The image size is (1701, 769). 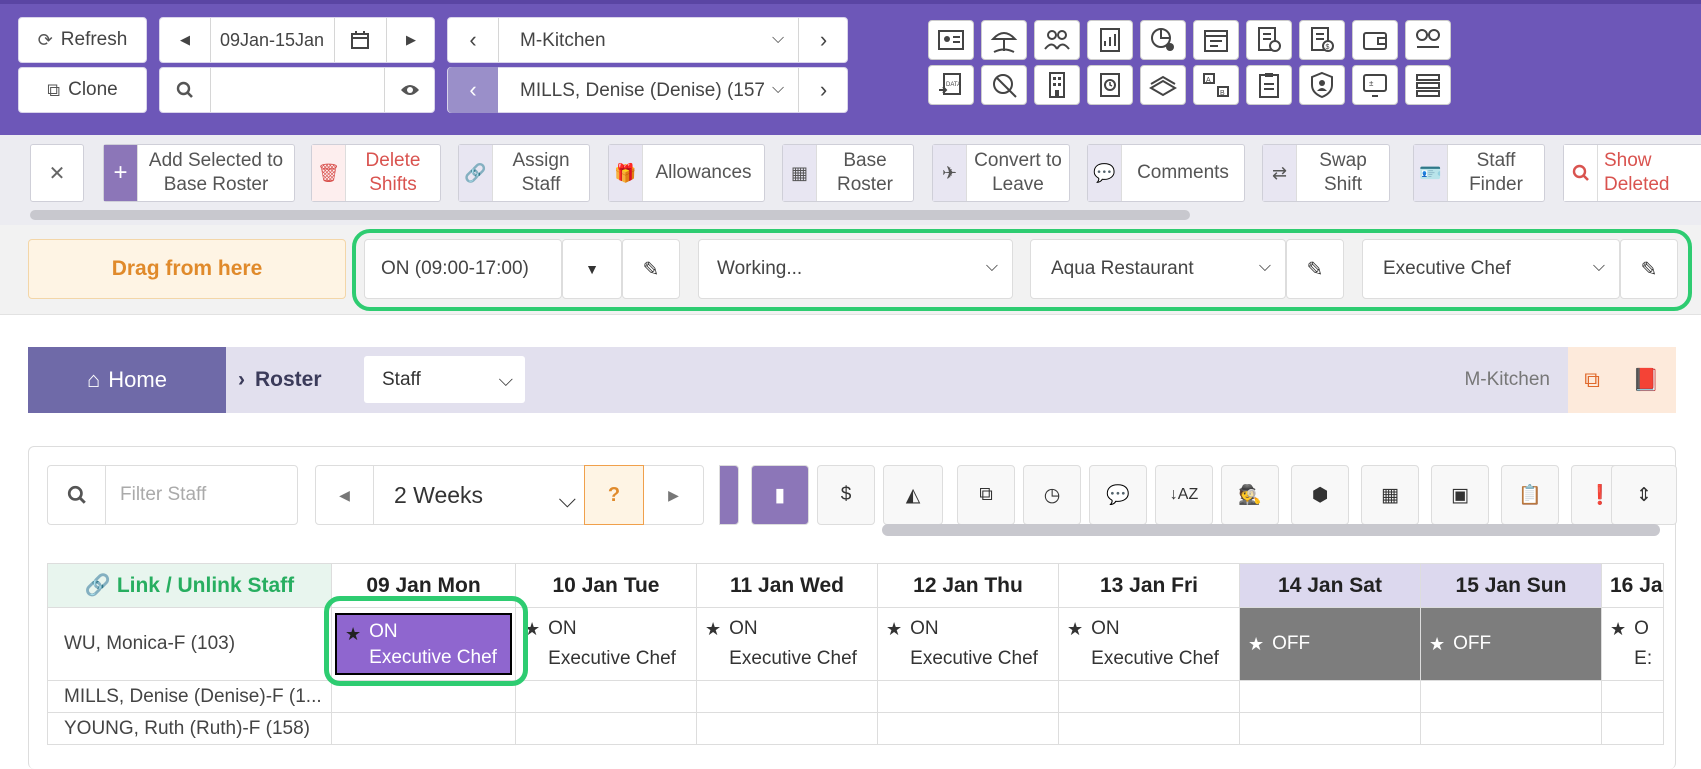 I want to click on show-deleted-button: Show Deleted, so click(x=1632, y=173).